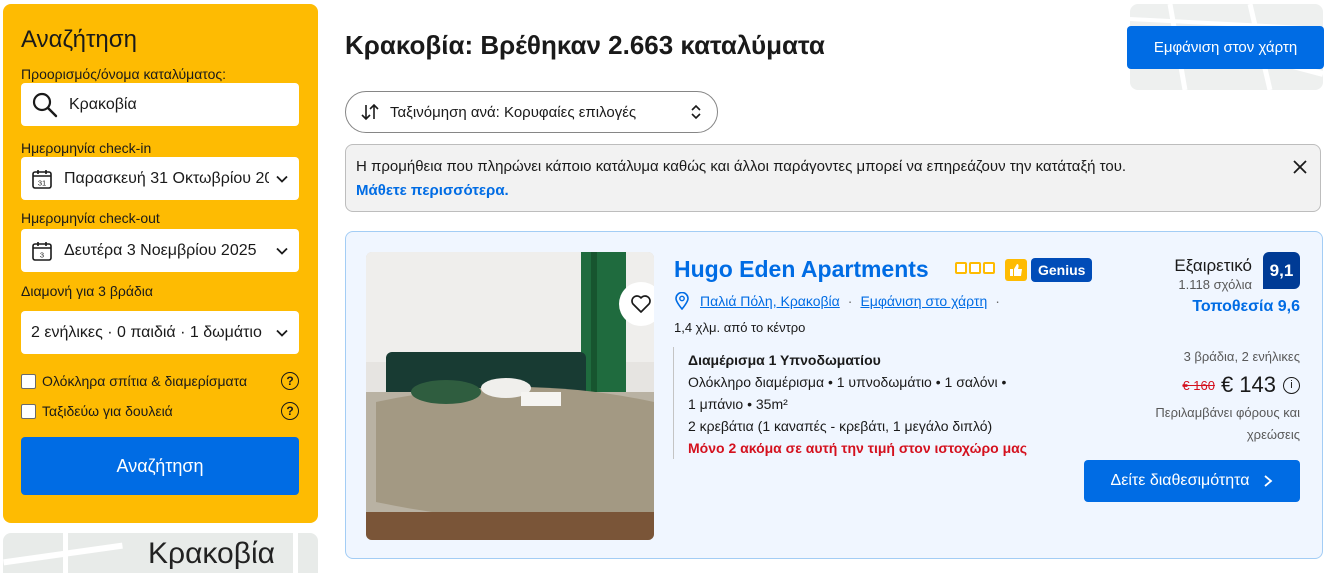 This screenshot has height=573, width=1329. Describe the element at coordinates (738, 404) in the screenshot. I see `unit-description-line-2: 1 μπάνιο • 35m²` at that location.